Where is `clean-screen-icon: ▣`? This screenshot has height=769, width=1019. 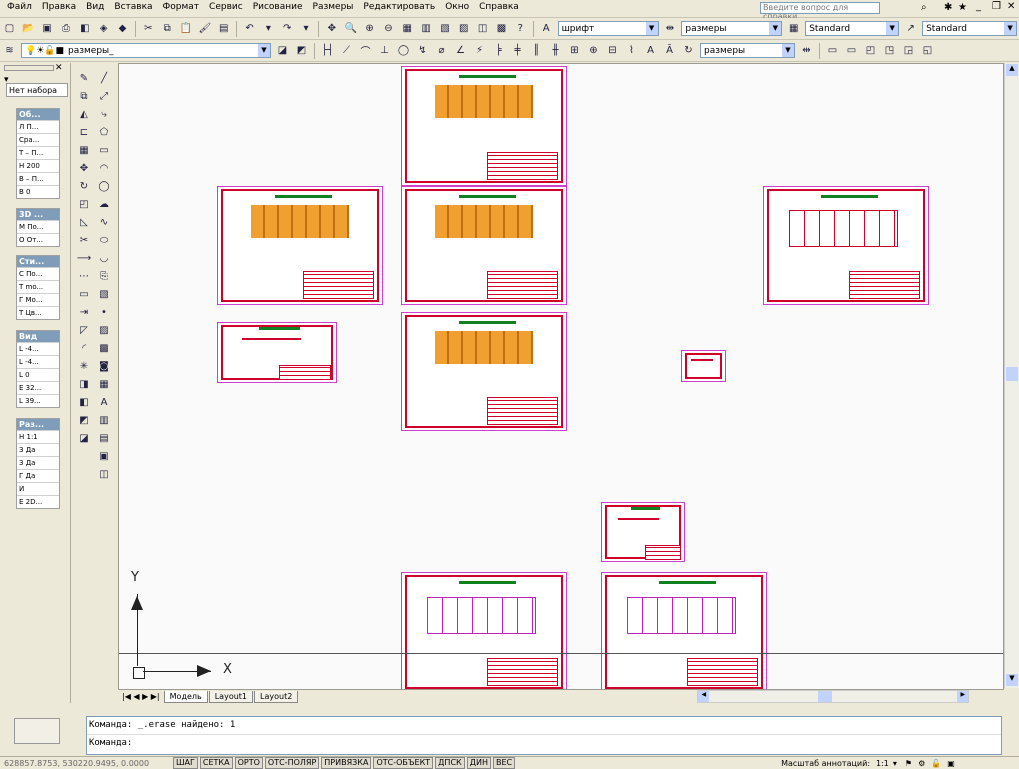
clean-screen-icon: ▣ is located at coordinates (951, 763).